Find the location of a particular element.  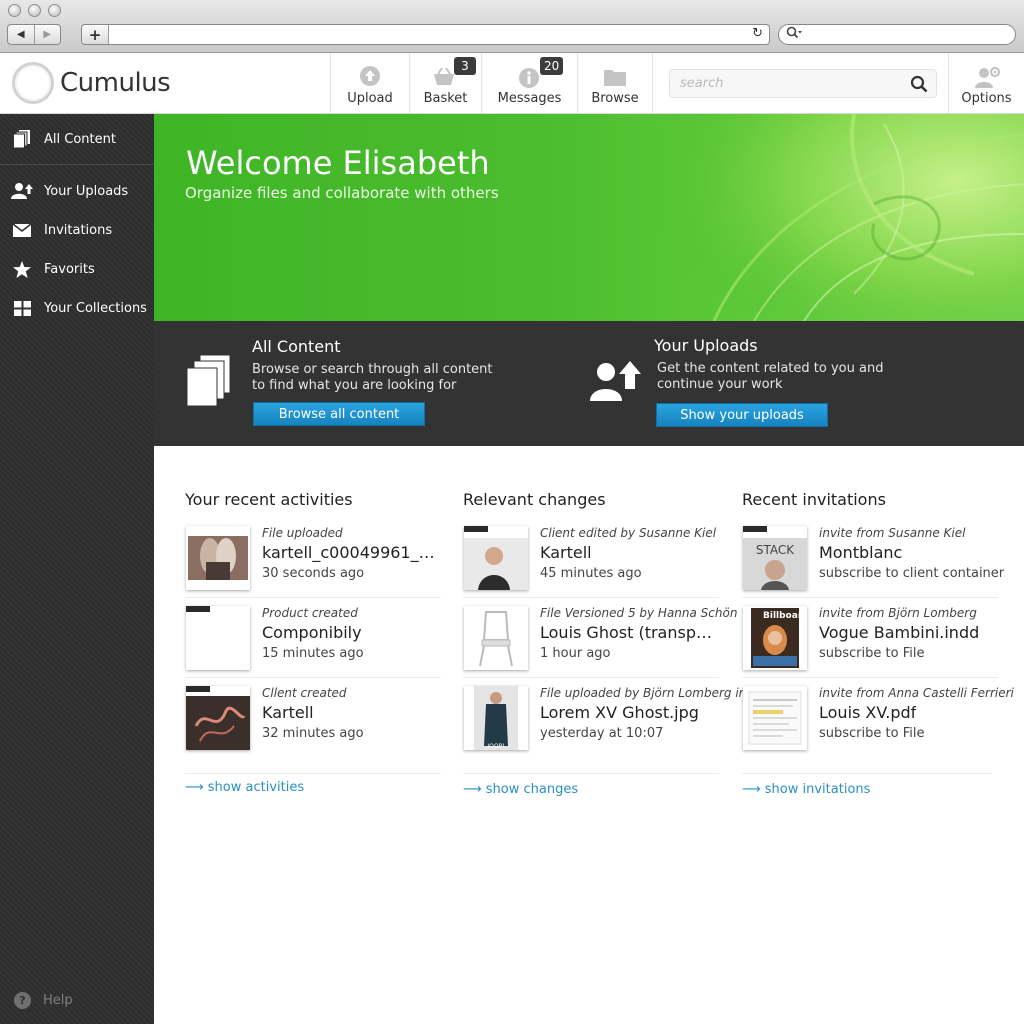

user-settings-icon is located at coordinates (987, 79).